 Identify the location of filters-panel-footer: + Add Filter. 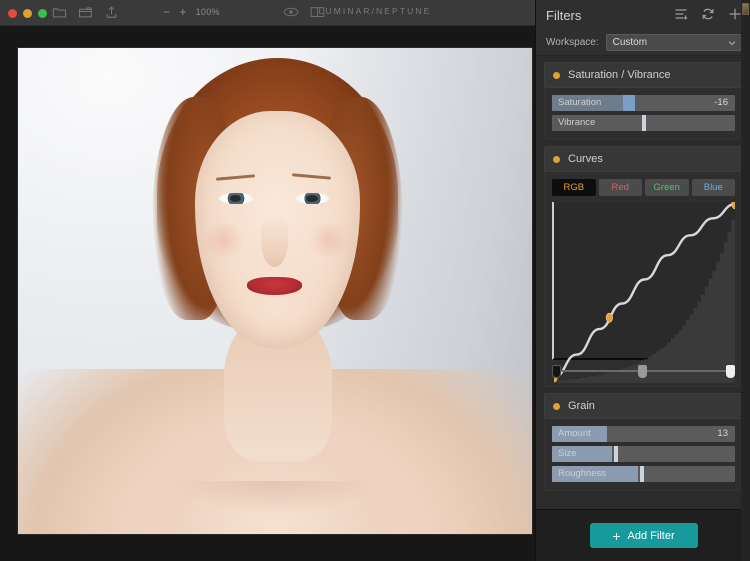
(643, 535).